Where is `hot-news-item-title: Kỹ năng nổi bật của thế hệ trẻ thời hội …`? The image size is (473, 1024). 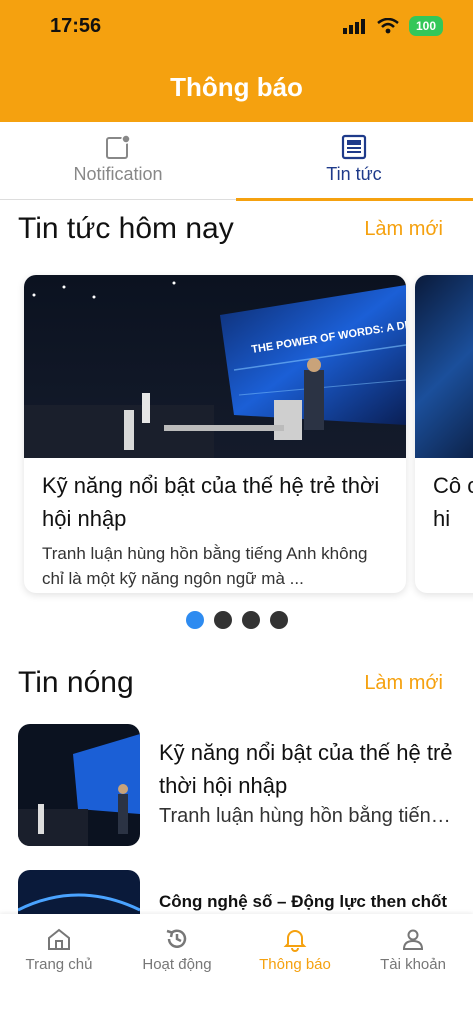 hot-news-item-title: Kỹ năng nổi bật của thế hệ trẻ thời hội … is located at coordinates (306, 769).